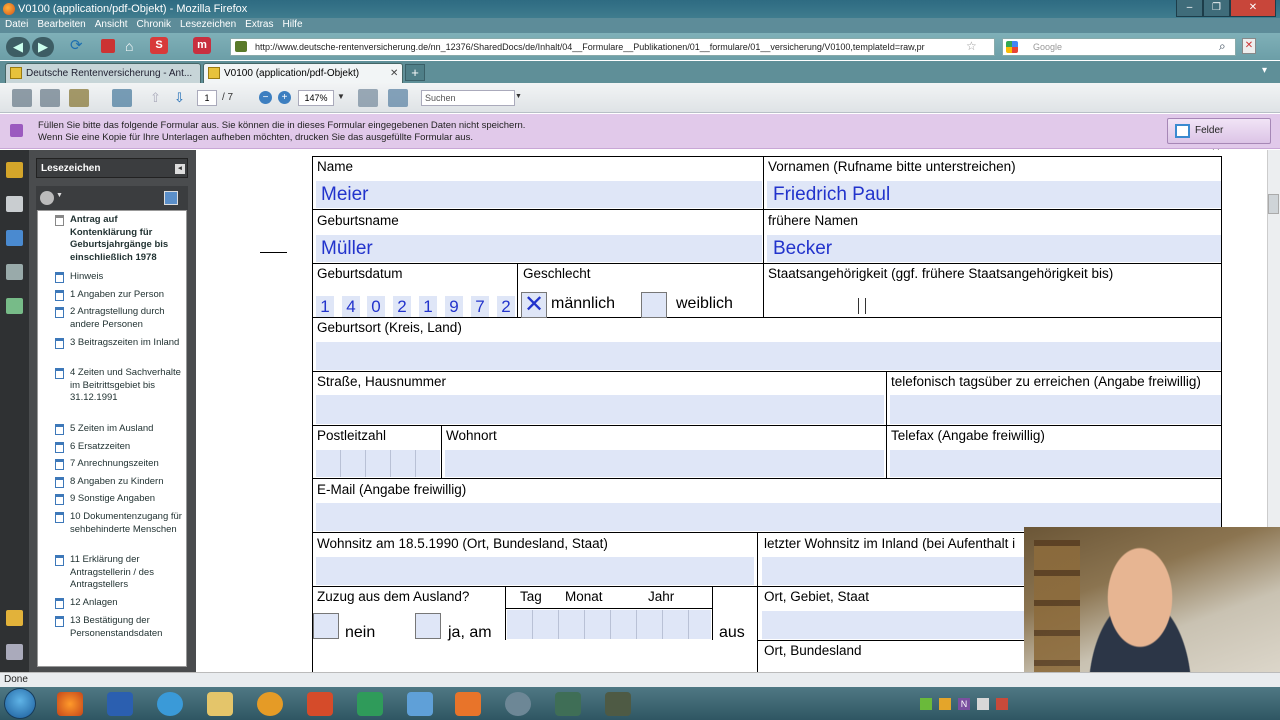 The image size is (1280, 720). What do you see at coordinates (341, 96) in the screenshot?
I see `zoom-dropdown-icon: ▼` at bounding box center [341, 96].